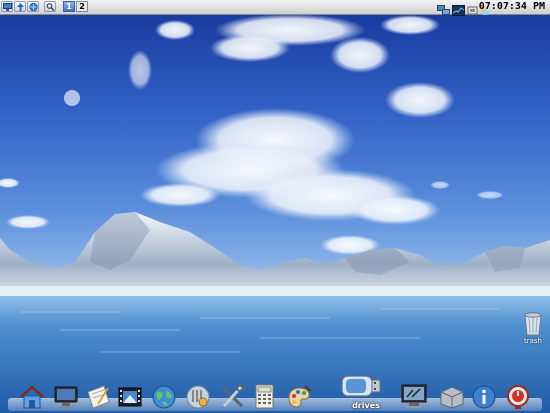 This screenshot has height=413, width=550. I want to click on paint-palette-icon, so click(300, 396).